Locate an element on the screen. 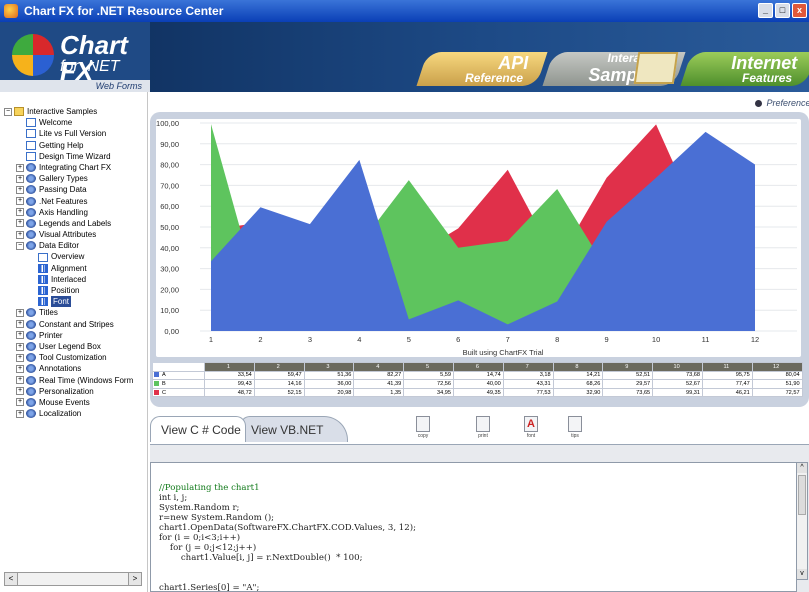 The width and height of the screenshot is (809, 592). tips-icon is located at coordinates (575, 424).